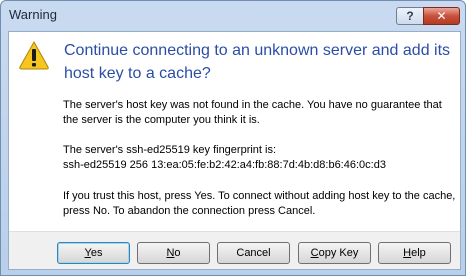 This screenshot has width=466, height=276. I want to click on close-icon: ✕, so click(441, 16).